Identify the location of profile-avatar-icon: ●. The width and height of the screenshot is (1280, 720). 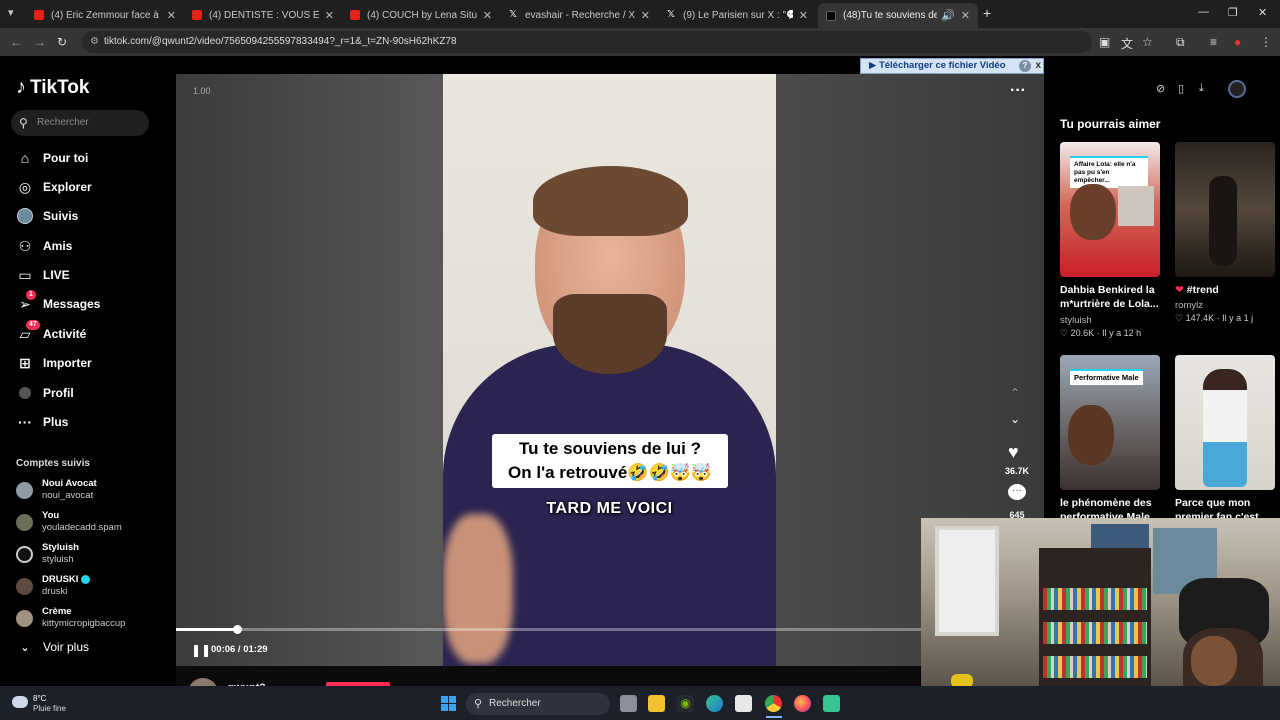
(1237, 42).